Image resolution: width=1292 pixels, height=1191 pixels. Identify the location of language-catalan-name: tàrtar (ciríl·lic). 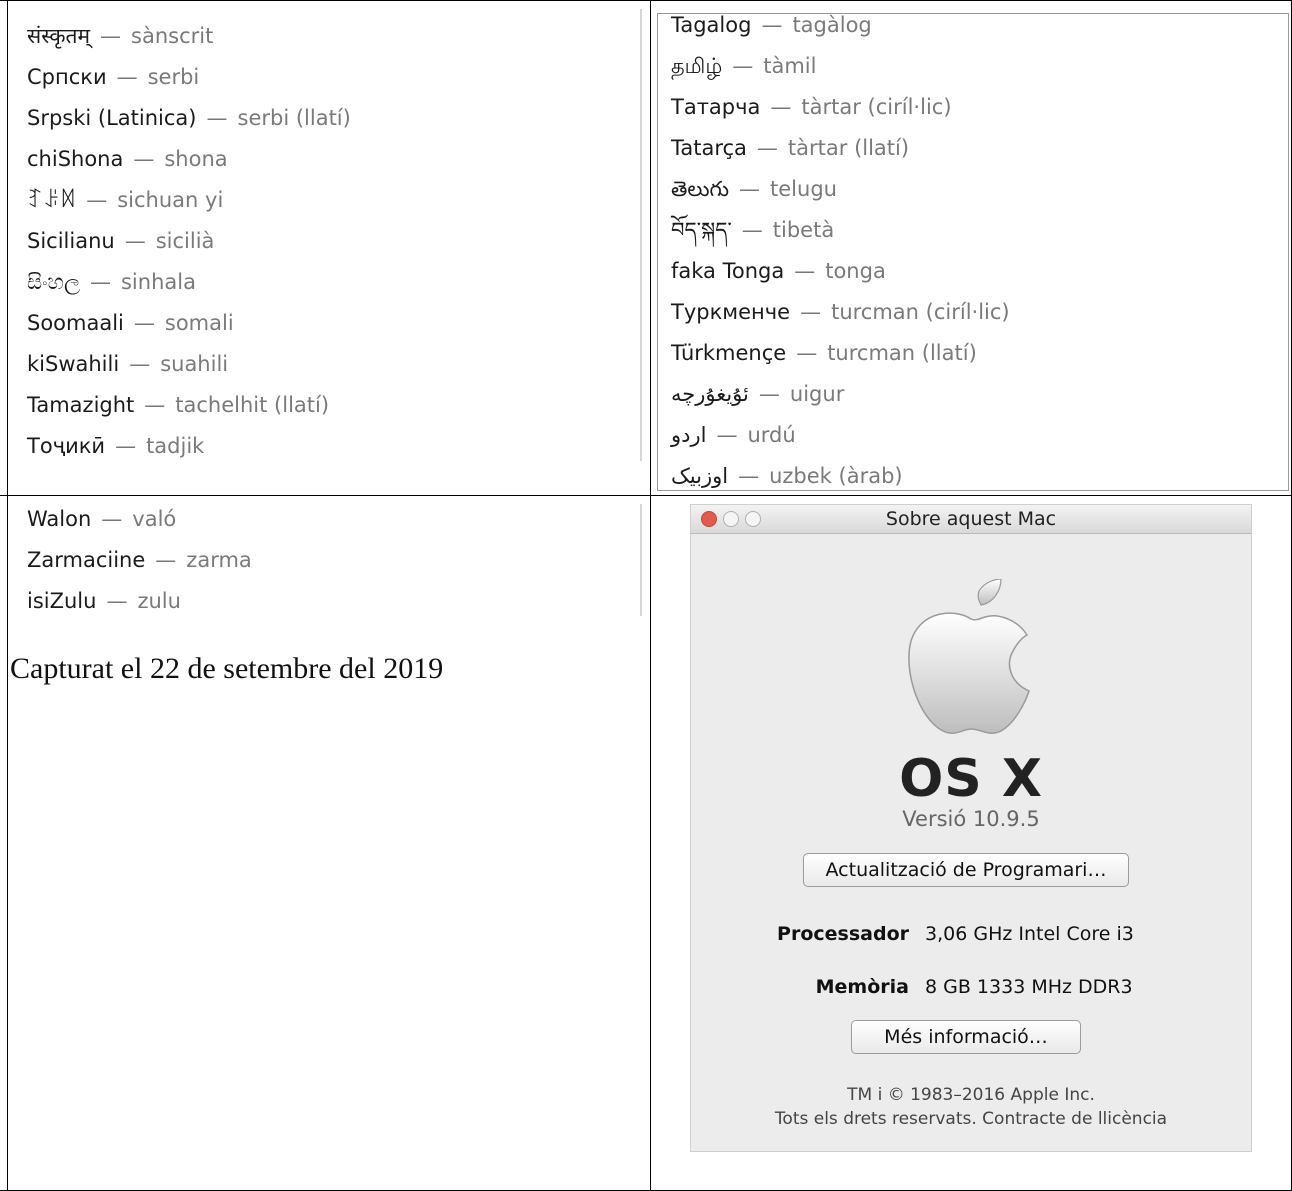
(876, 107).